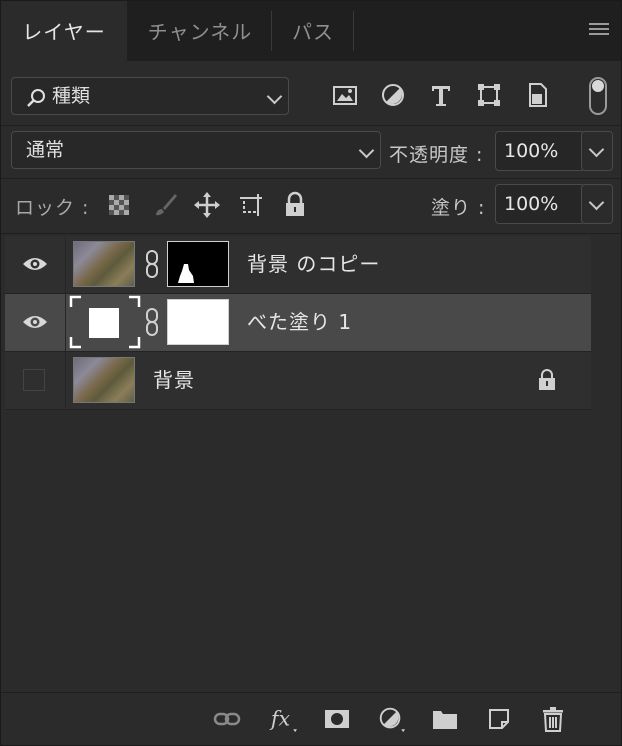 This screenshot has width=622, height=746. Describe the element at coordinates (599, 31) in the screenshot. I see `panel-menu-icon` at that location.